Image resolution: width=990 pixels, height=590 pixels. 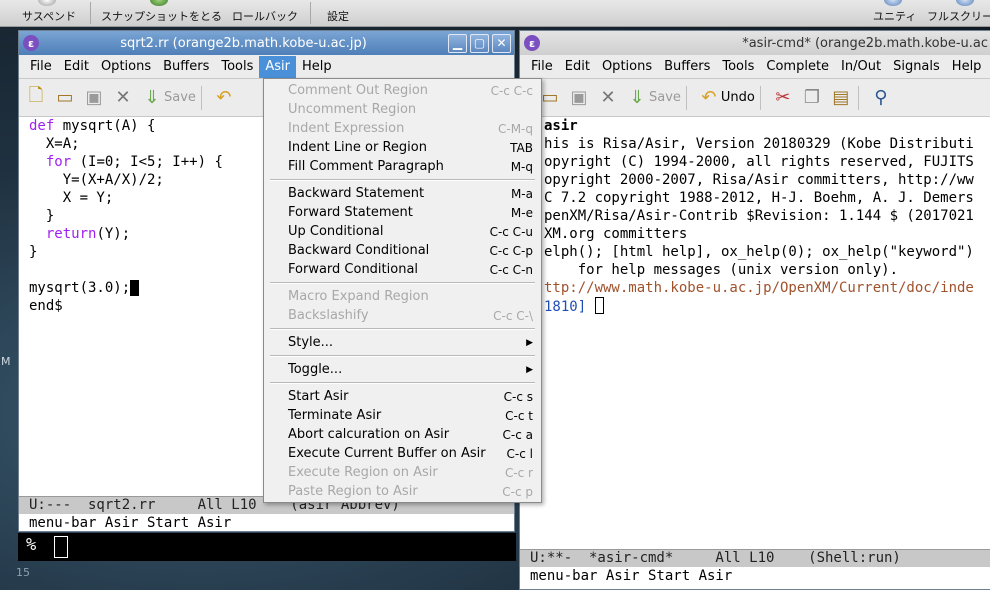 I want to click on menu-item-label: Macro Expand Region, so click(x=358, y=296).